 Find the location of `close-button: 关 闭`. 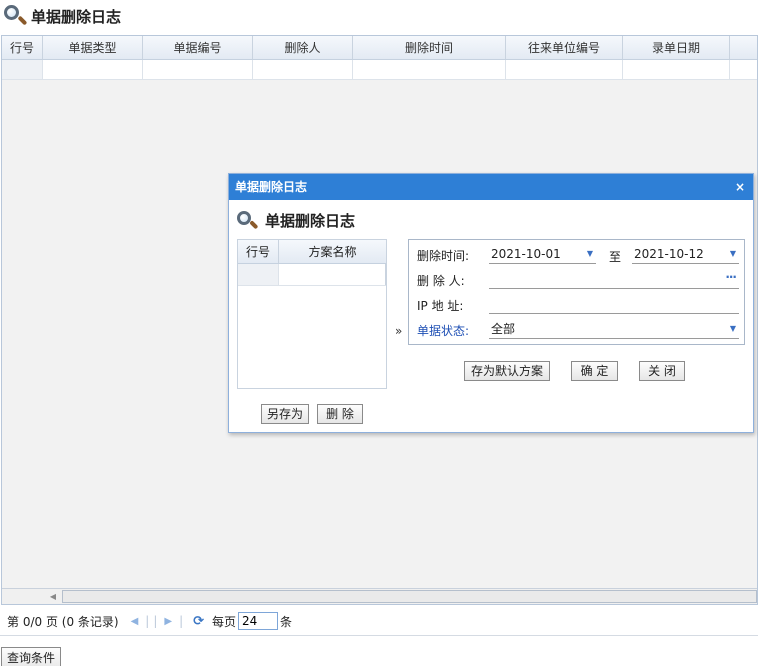

close-button: 关 闭 is located at coordinates (662, 371).